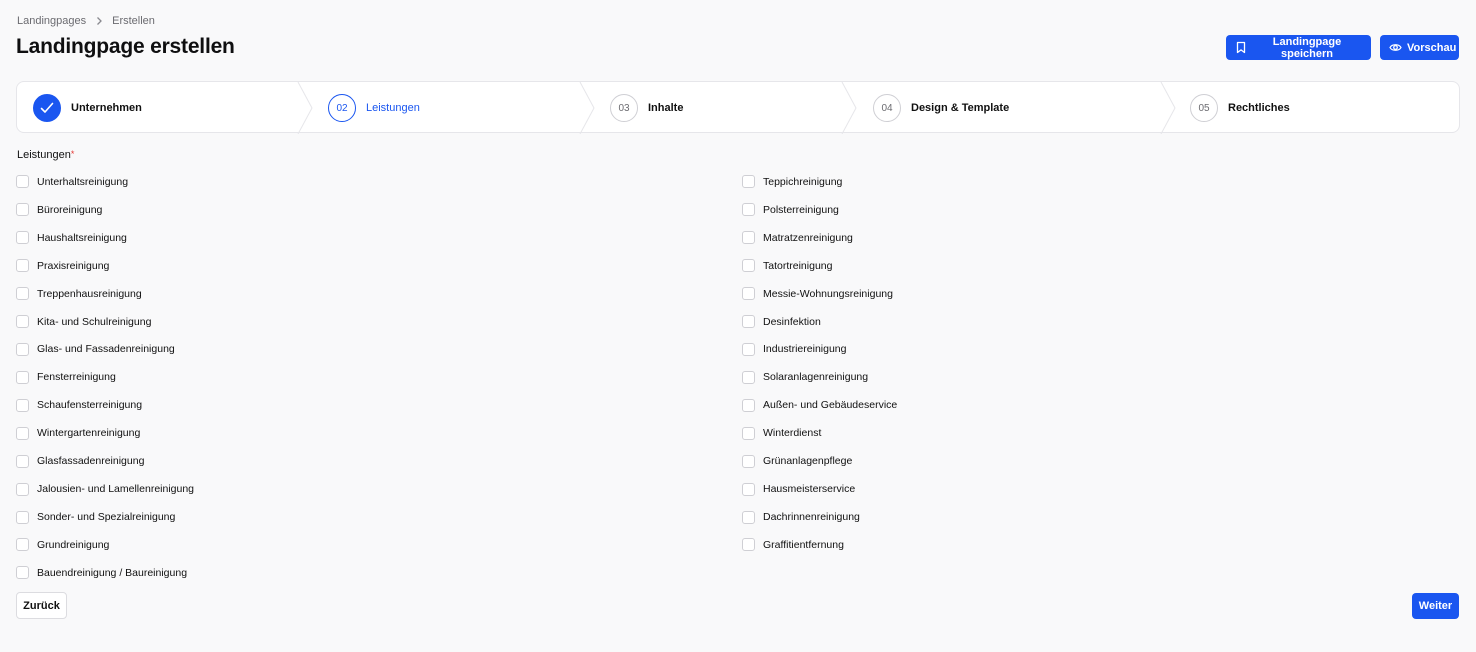  Describe the element at coordinates (803, 544) in the screenshot. I see `checkbox-label: Graffitientfernung` at that location.